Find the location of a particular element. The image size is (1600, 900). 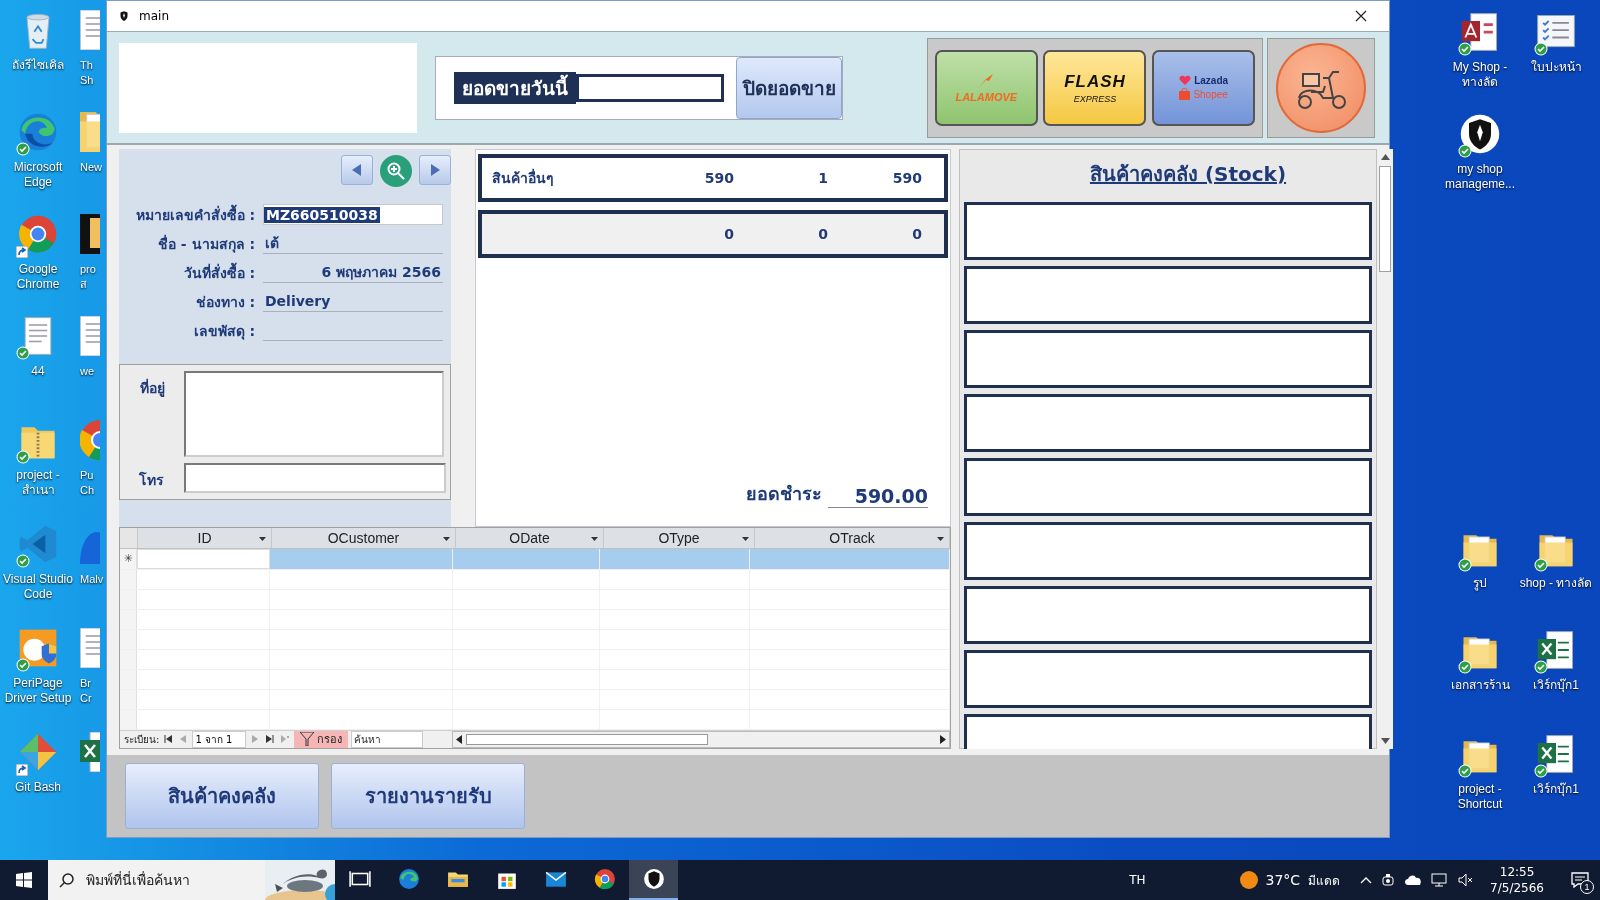

item-name: สินค้าอื่นๆ is located at coordinates (523, 177).